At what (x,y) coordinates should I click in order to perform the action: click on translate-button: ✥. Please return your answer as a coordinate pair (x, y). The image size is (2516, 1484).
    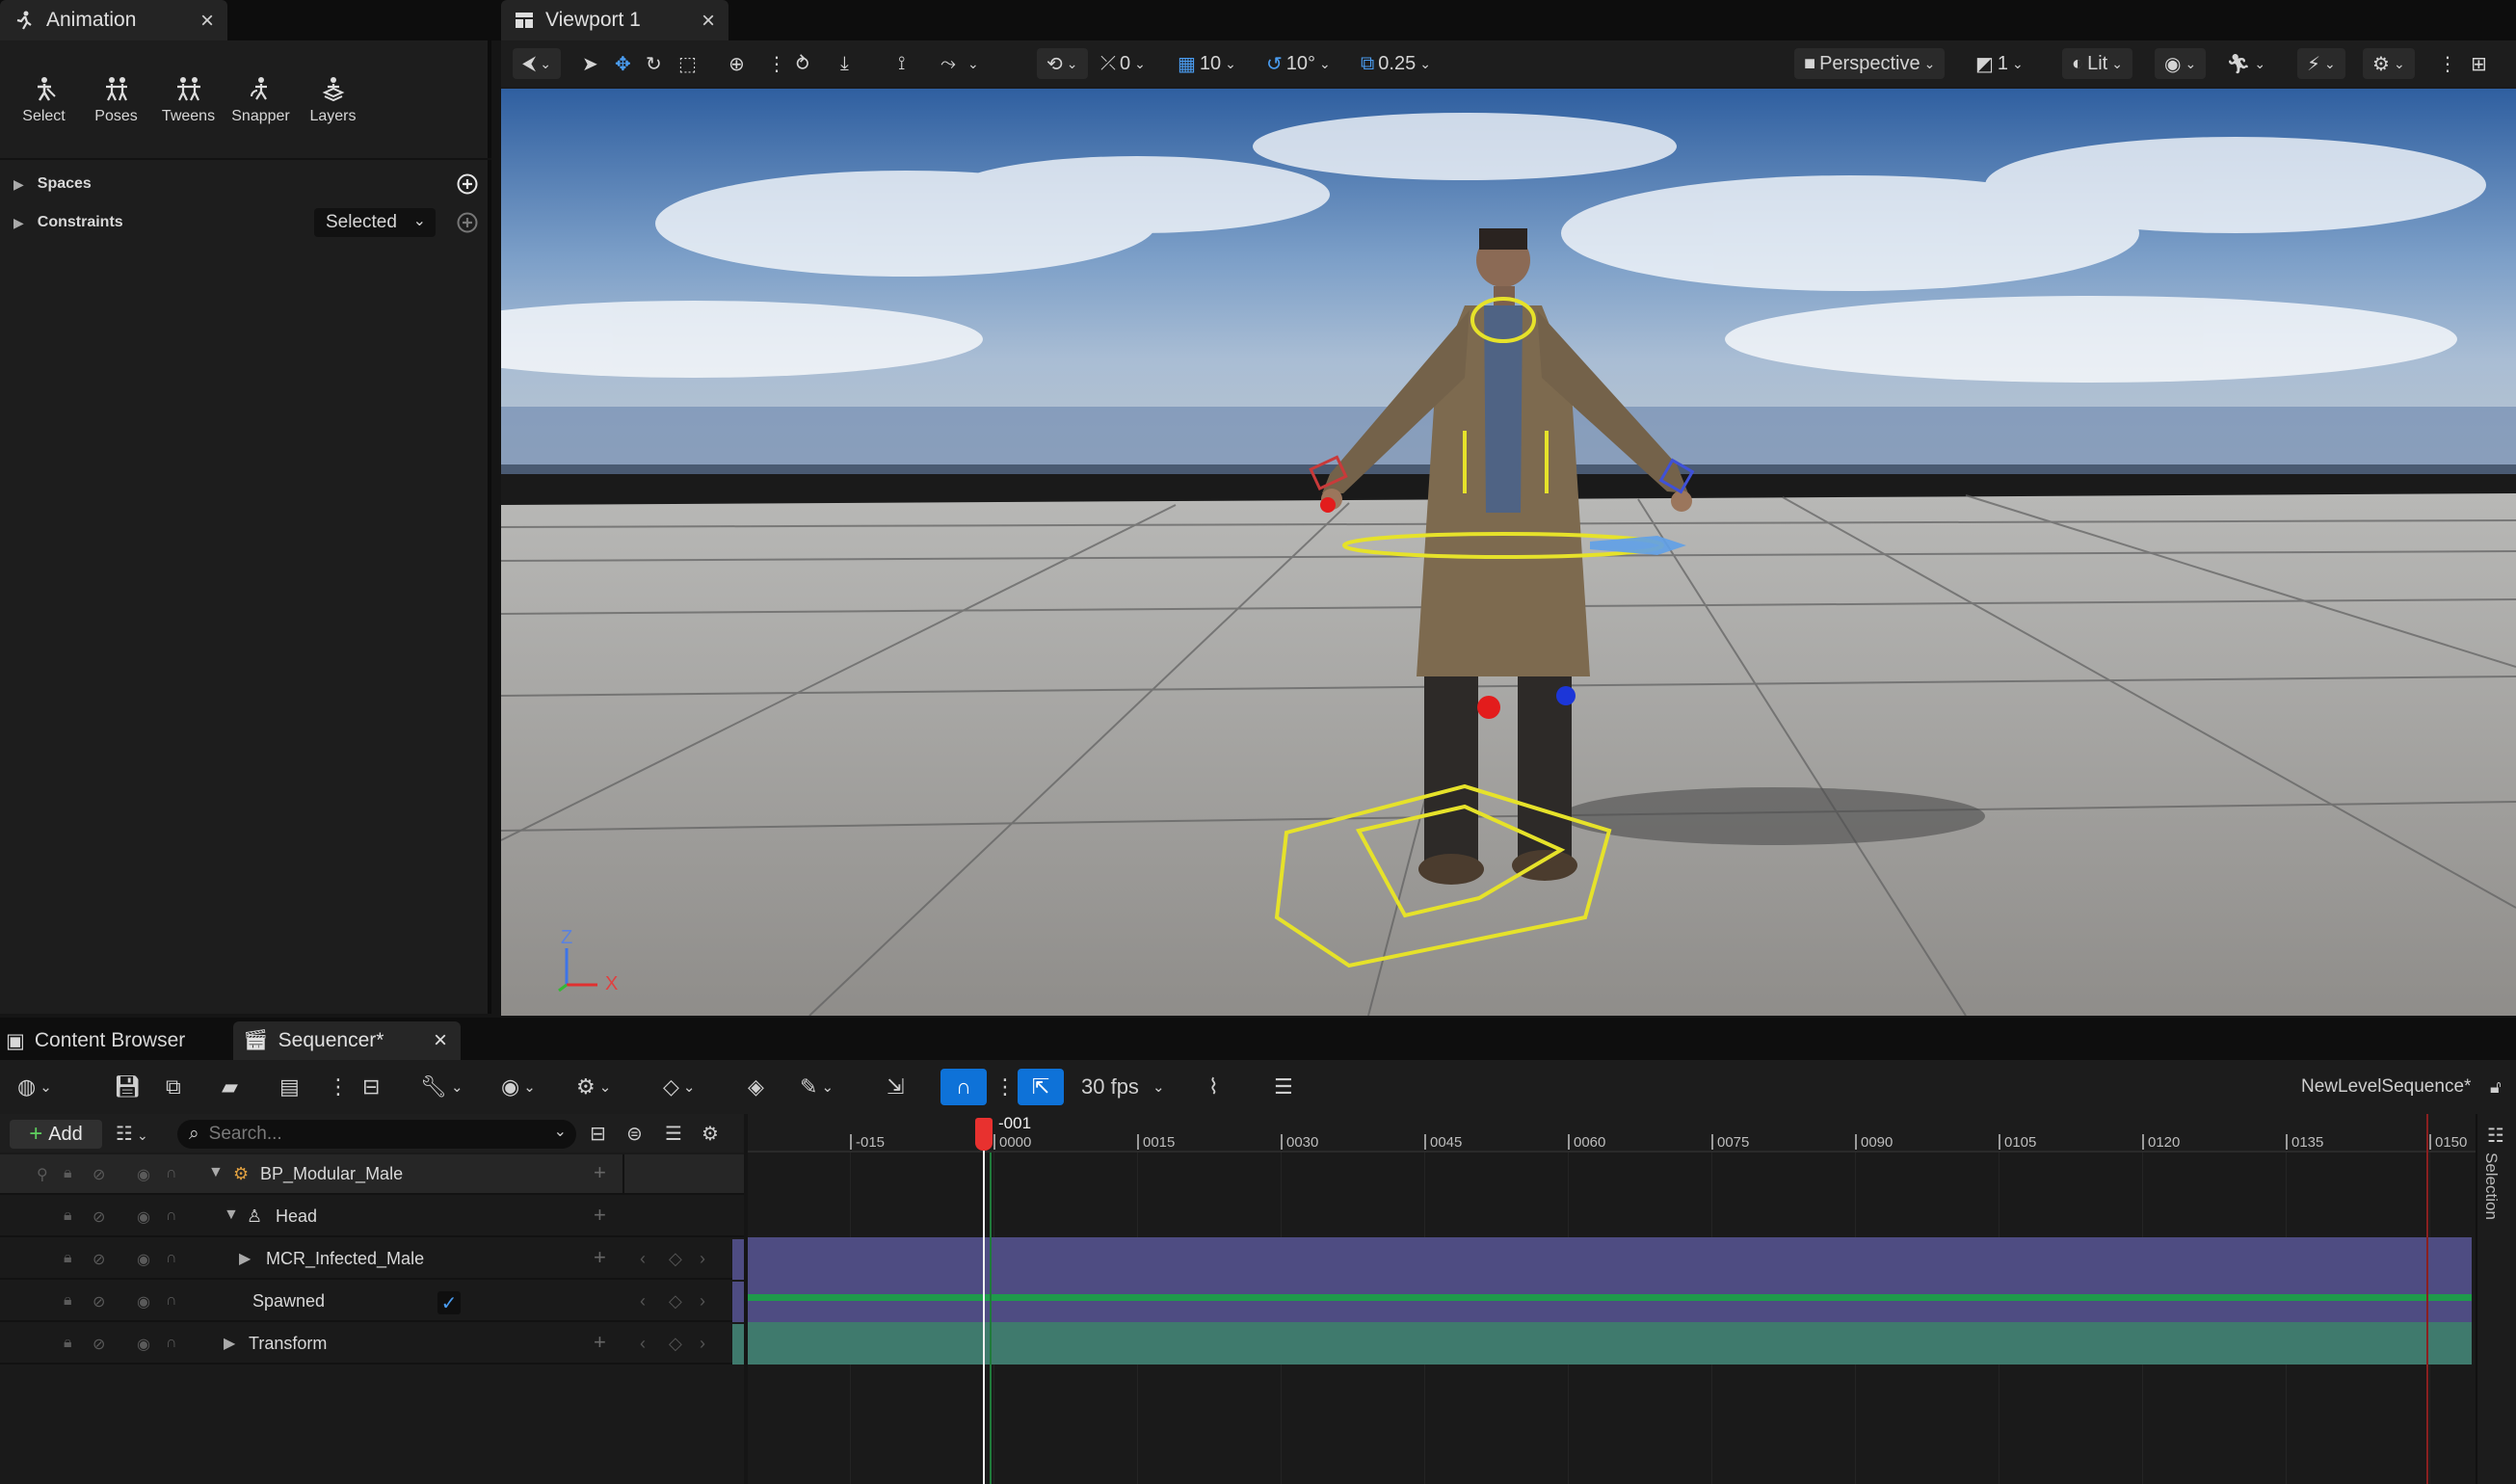
    Looking at the image, I should click on (623, 63).